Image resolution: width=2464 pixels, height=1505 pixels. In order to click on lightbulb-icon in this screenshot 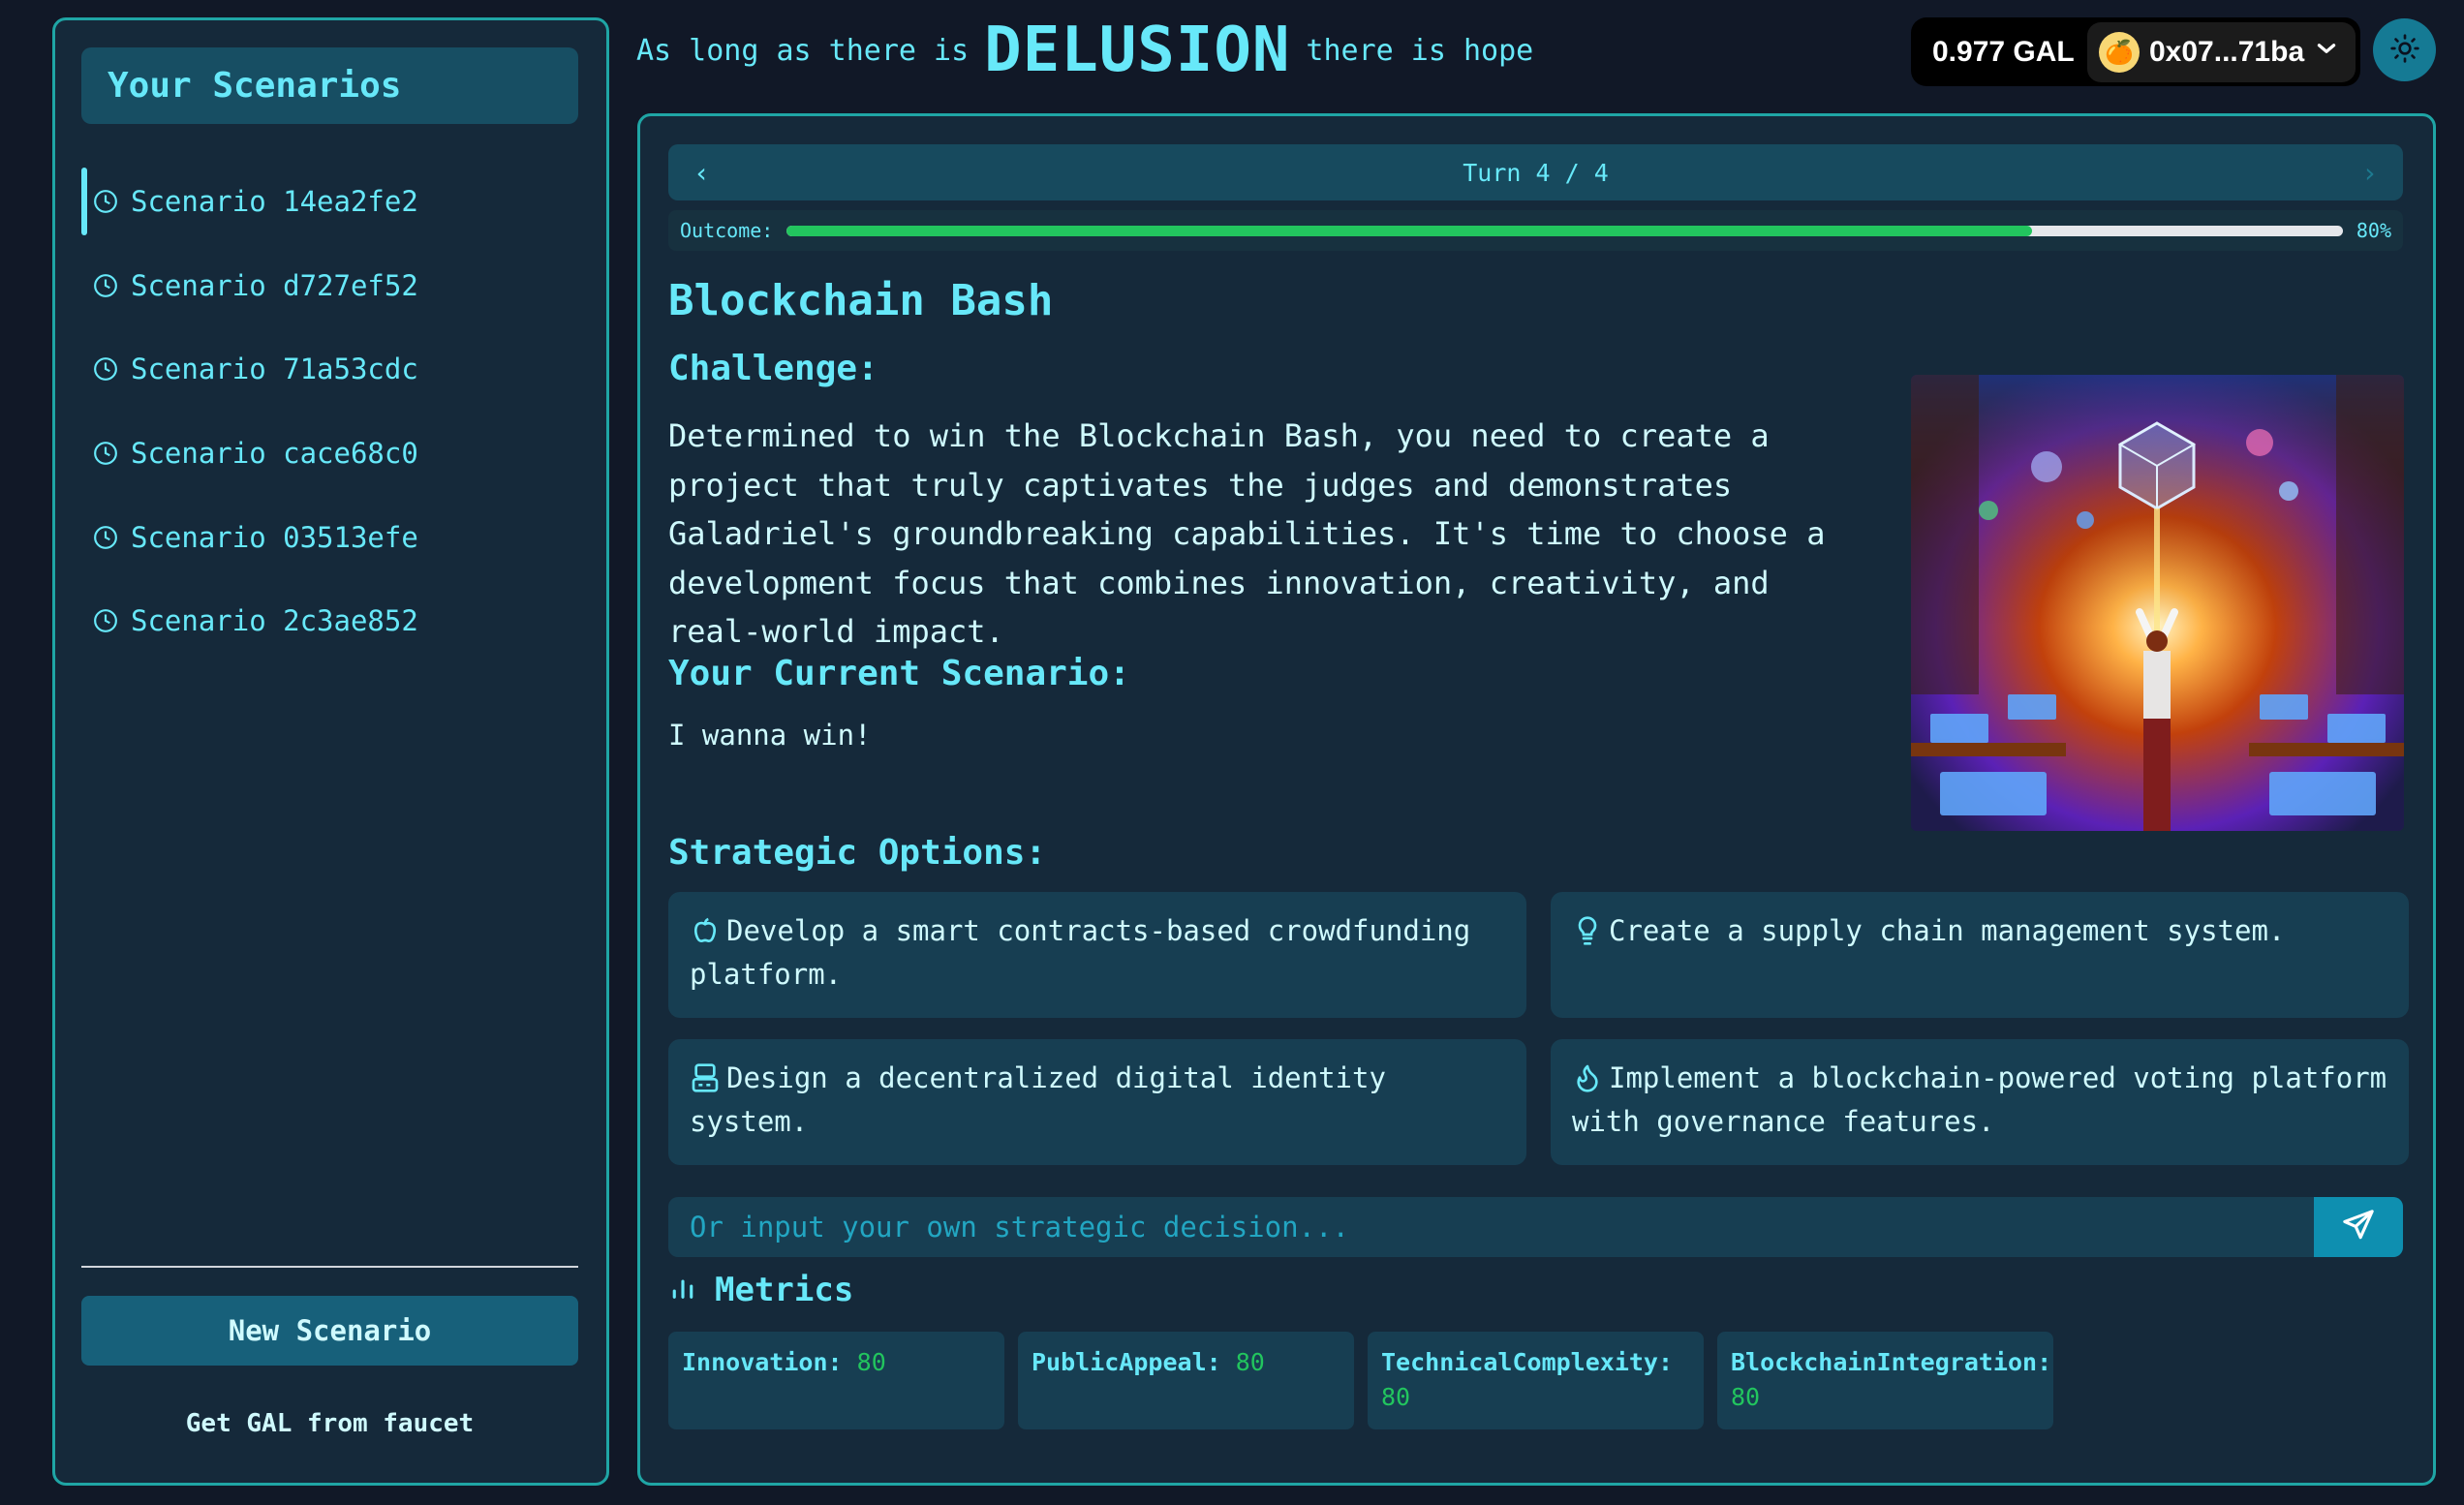, I will do `click(1587, 930)`.